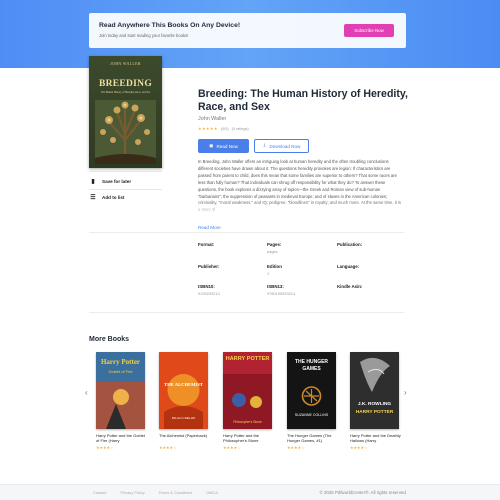 The width and height of the screenshot is (500, 500). I want to click on isbn10-value: 0199253213, so click(209, 293).